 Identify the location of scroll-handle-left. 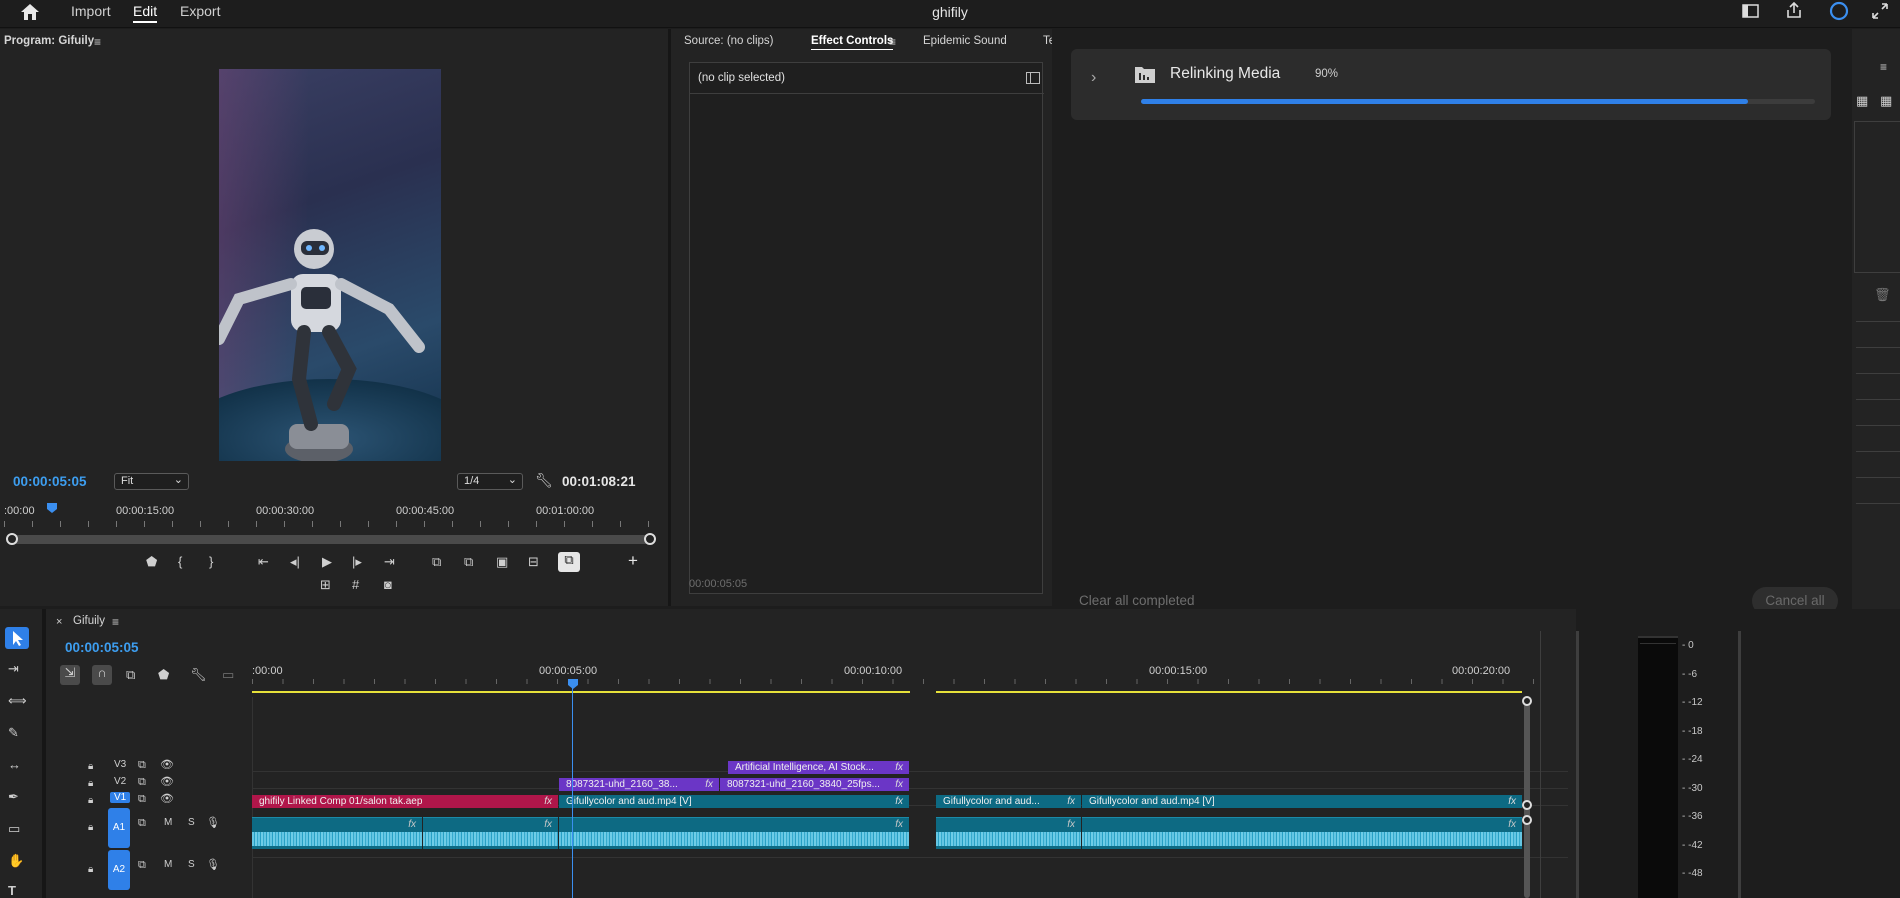
(12, 539).